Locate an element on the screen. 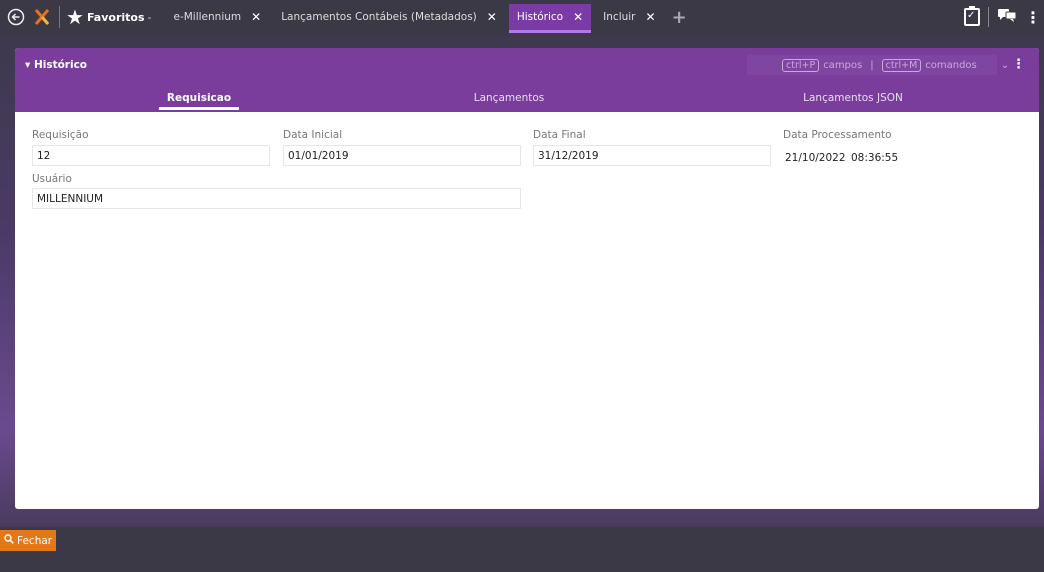 This screenshot has width=1044, height=572. panel-title: ▾ Histórico is located at coordinates (56, 65).